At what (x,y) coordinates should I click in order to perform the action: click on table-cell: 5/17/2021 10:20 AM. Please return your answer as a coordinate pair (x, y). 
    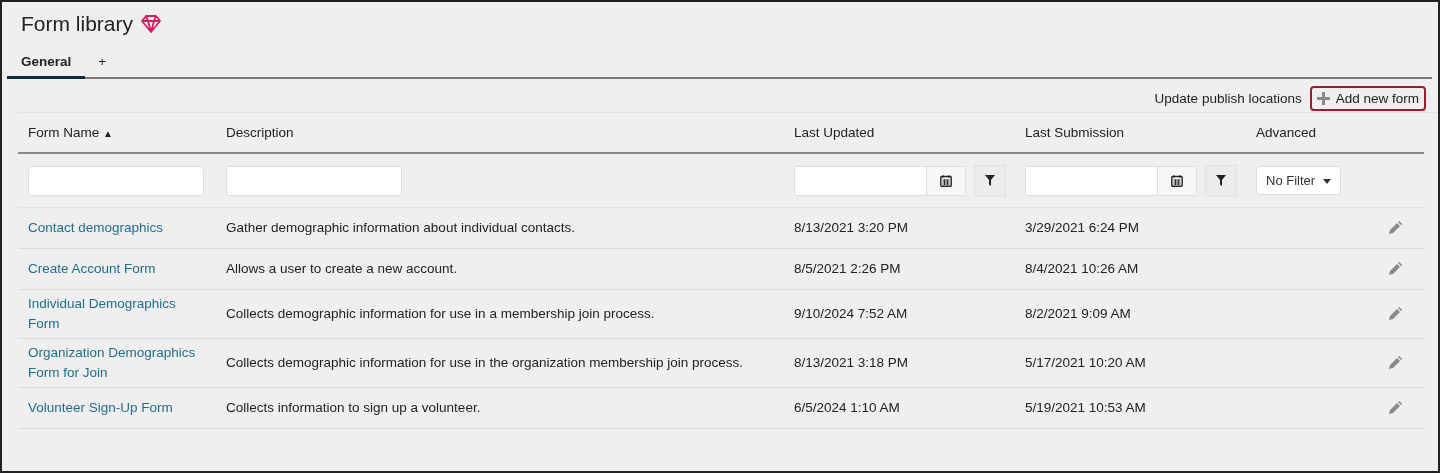
    Looking at the image, I should click on (1085, 362).